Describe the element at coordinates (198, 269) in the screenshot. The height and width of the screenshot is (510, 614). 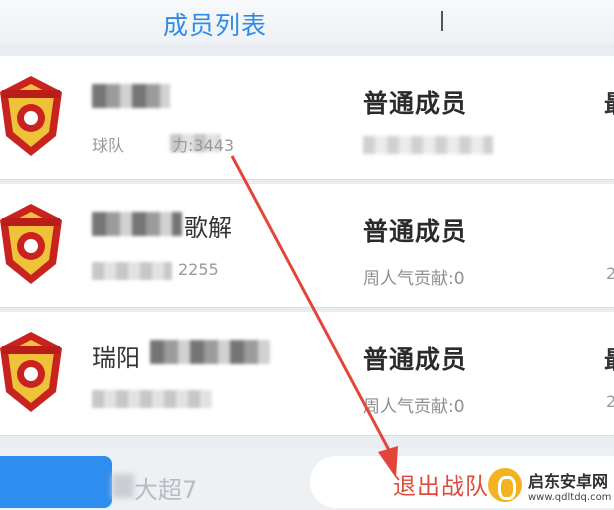
I see `member-power: 2255` at that location.